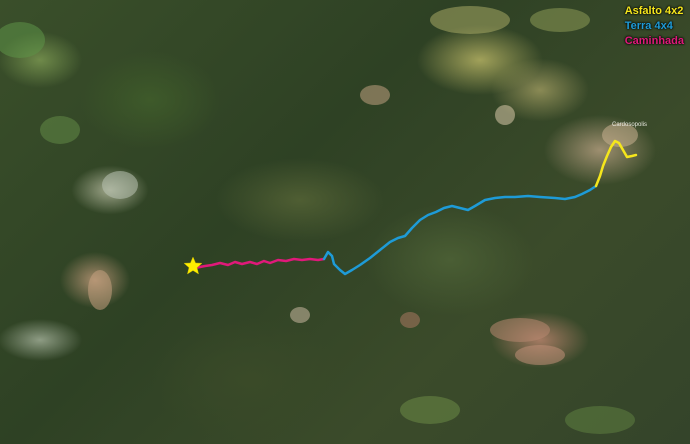 The width and height of the screenshot is (690, 444). I want to click on town-label: Cardosopolis, so click(630, 125).